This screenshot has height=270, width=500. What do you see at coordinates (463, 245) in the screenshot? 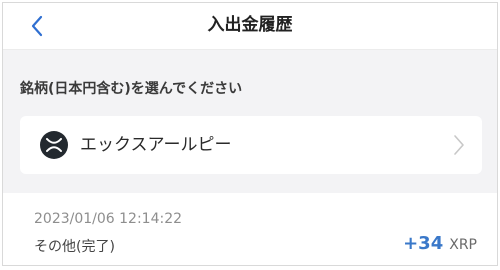
I see `amount-unit: XRP` at bounding box center [463, 245].